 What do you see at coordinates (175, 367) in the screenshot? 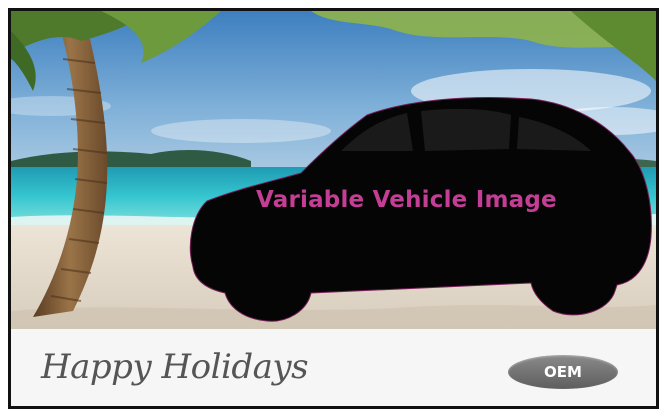
I see `greeting-text: Happy Holidays` at bounding box center [175, 367].